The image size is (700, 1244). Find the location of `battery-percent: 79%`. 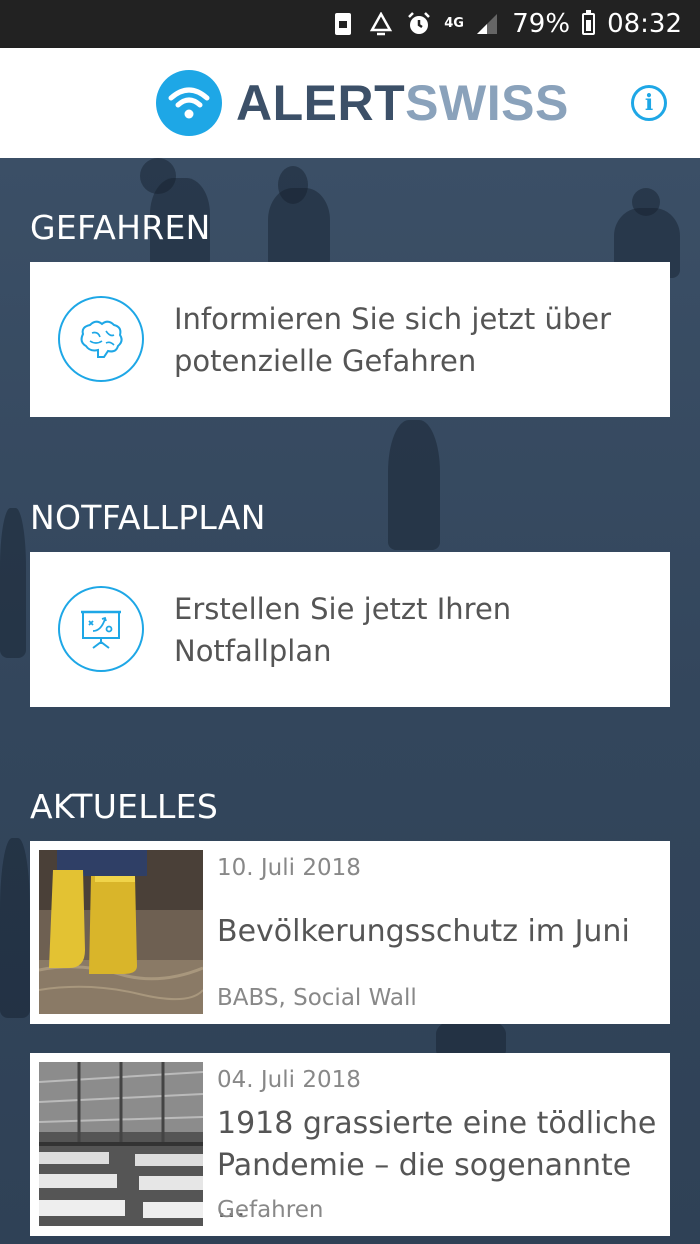

battery-percent: 79% is located at coordinates (541, 24).